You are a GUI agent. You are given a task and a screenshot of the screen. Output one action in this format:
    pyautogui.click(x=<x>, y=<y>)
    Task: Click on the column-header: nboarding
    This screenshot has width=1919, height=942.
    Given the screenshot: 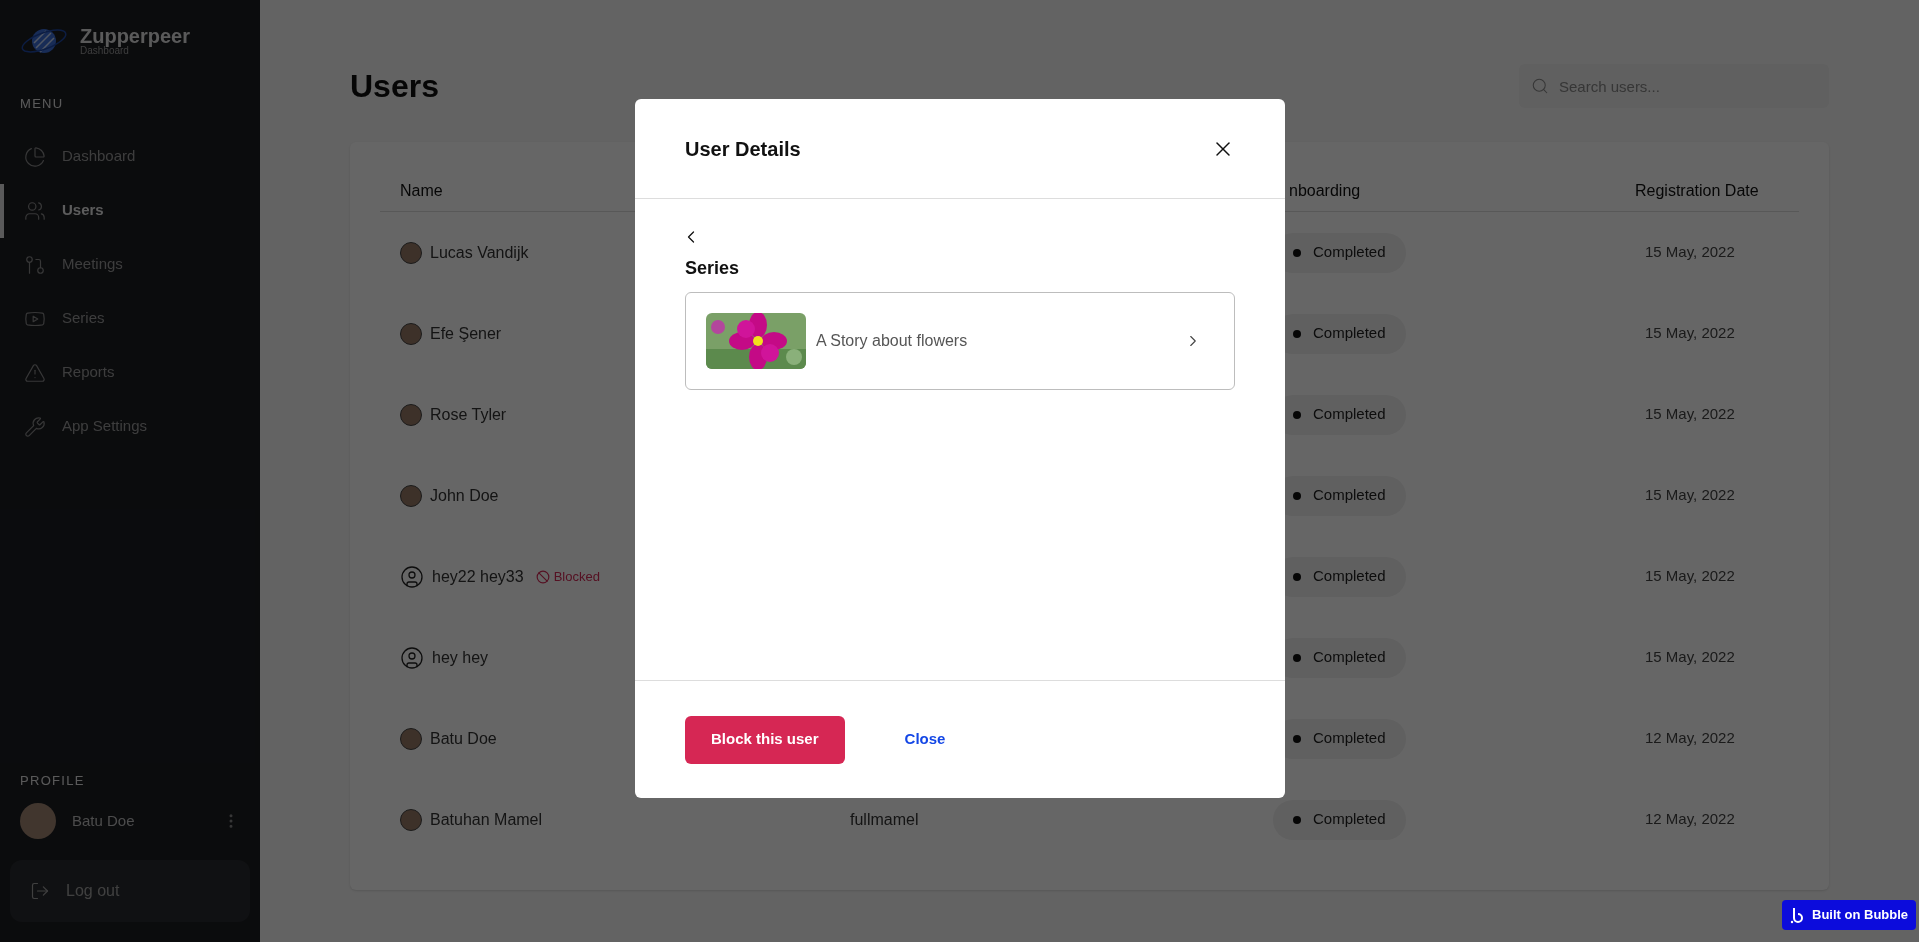 What is the action you would take?
    pyautogui.click(x=1325, y=190)
    